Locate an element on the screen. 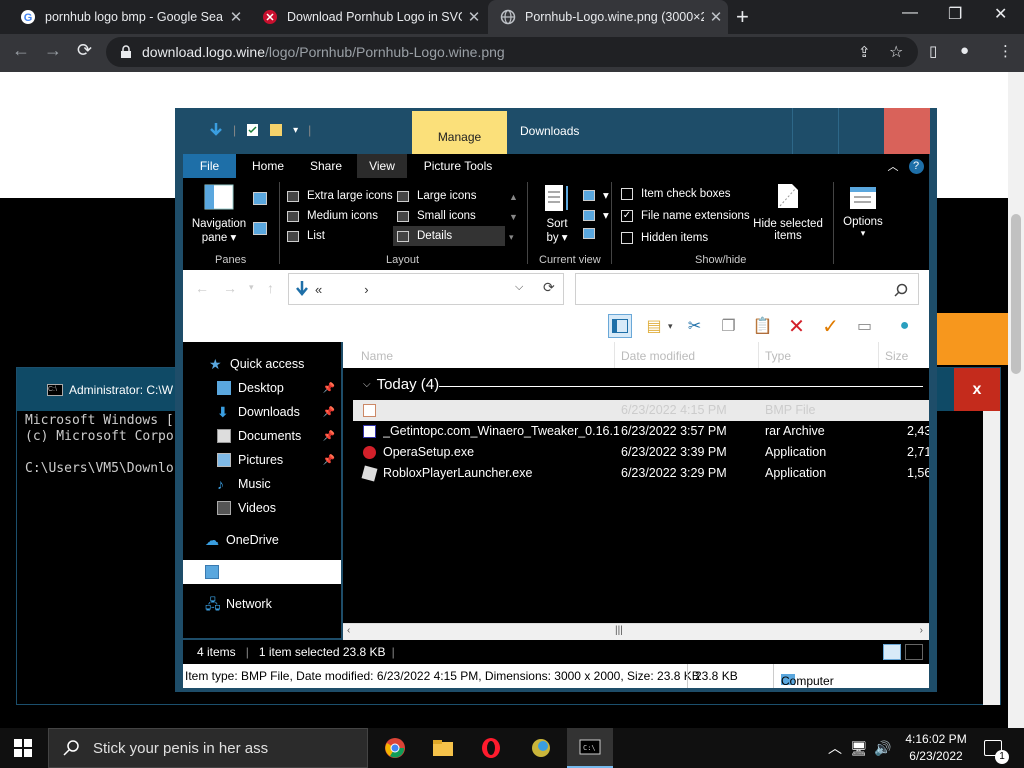 The image size is (1024, 768). nav-desktop: Desktop 📌 is located at coordinates (262, 388).